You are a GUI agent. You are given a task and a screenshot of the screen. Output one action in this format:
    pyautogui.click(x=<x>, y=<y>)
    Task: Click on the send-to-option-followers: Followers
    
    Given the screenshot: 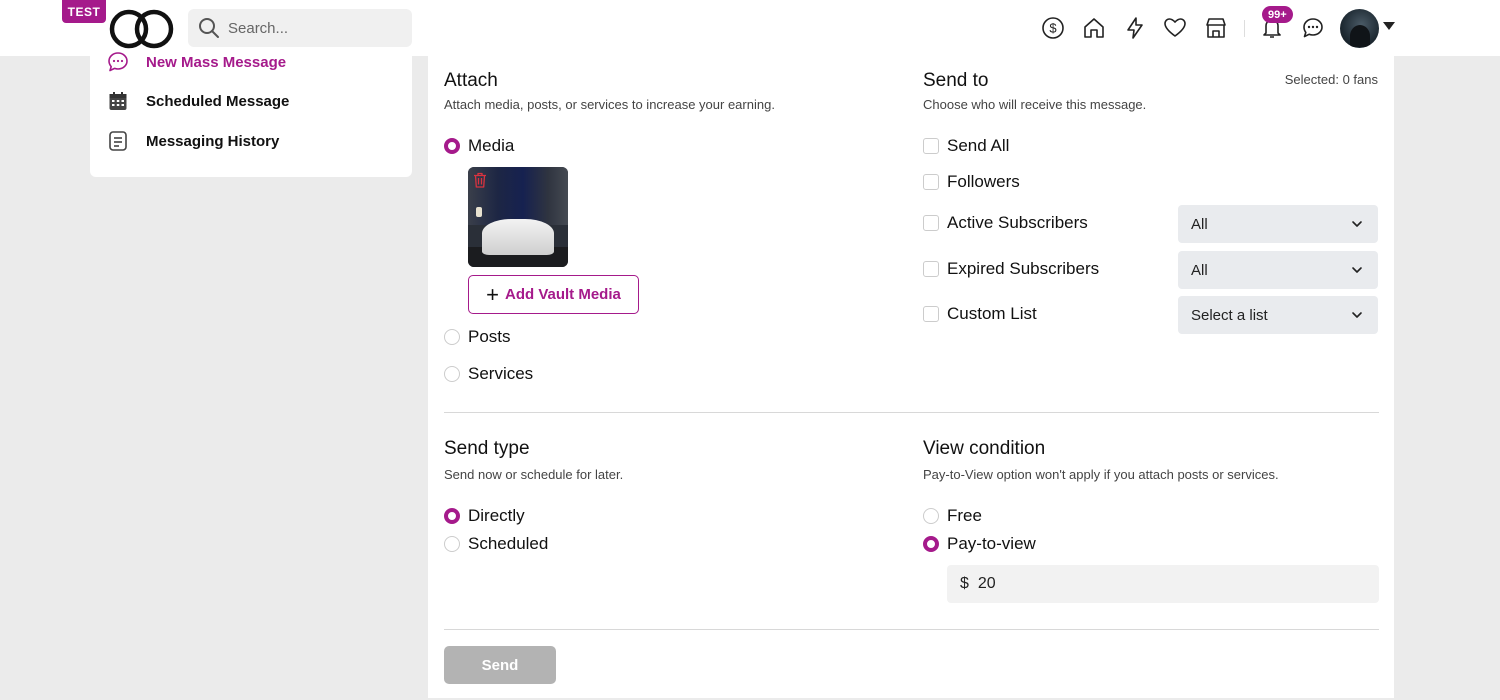 What is the action you would take?
    pyautogui.click(x=971, y=182)
    